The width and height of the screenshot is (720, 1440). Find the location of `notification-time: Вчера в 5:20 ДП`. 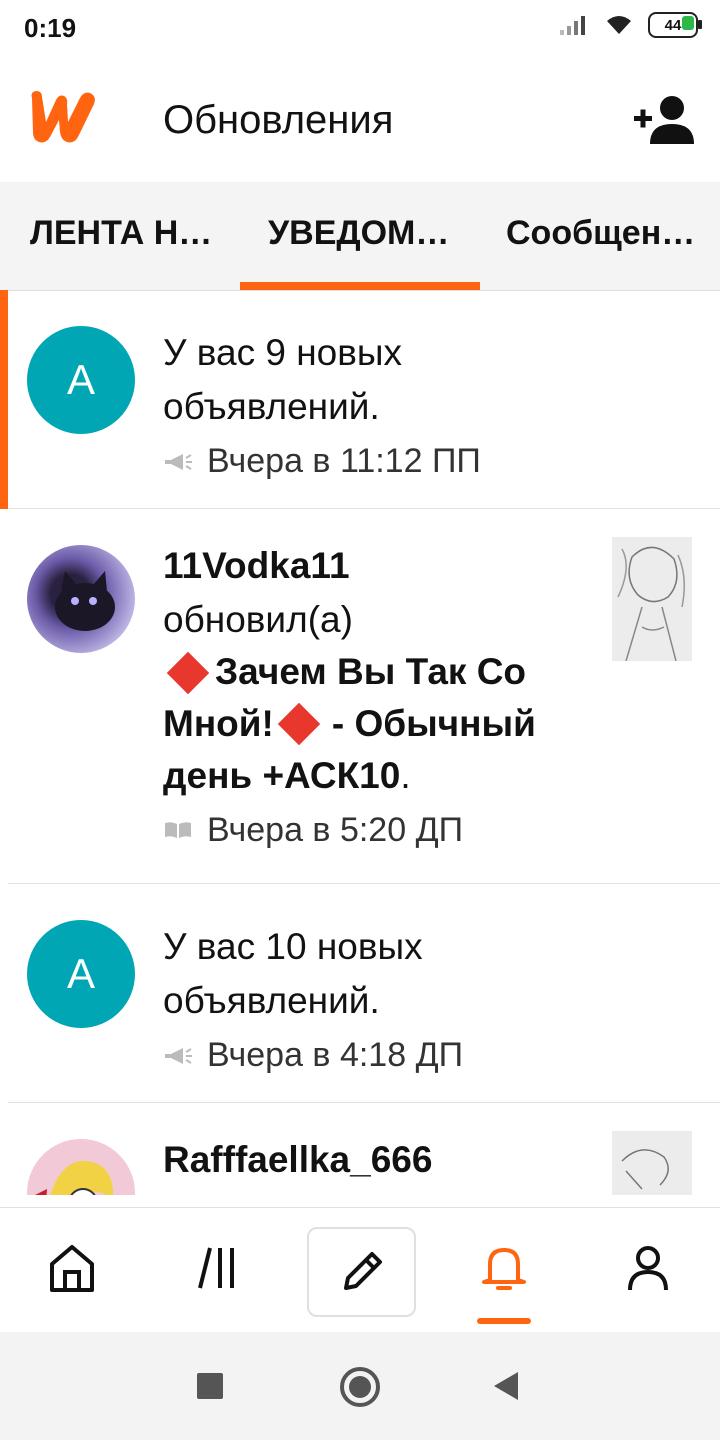

notification-time: Вчера в 5:20 ДП is located at coordinates (335, 829).